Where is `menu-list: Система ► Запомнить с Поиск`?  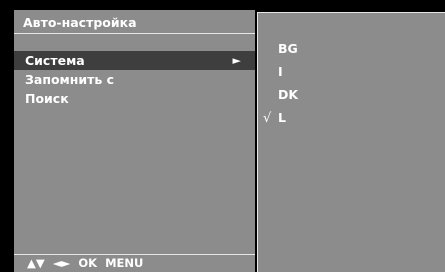
menu-list: Система ► Запомнить с Поиск is located at coordinates (134, 79).